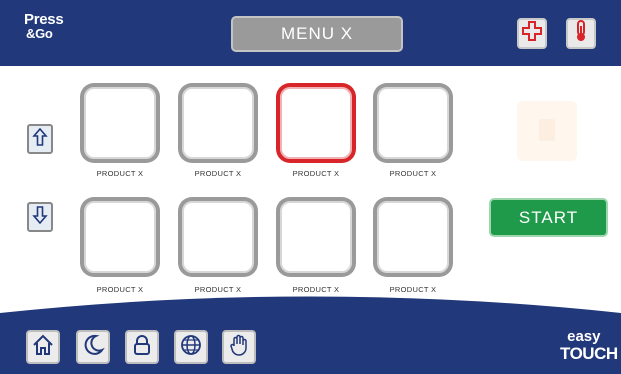 This screenshot has width=621, height=374. I want to click on globe-icon, so click(191, 347).